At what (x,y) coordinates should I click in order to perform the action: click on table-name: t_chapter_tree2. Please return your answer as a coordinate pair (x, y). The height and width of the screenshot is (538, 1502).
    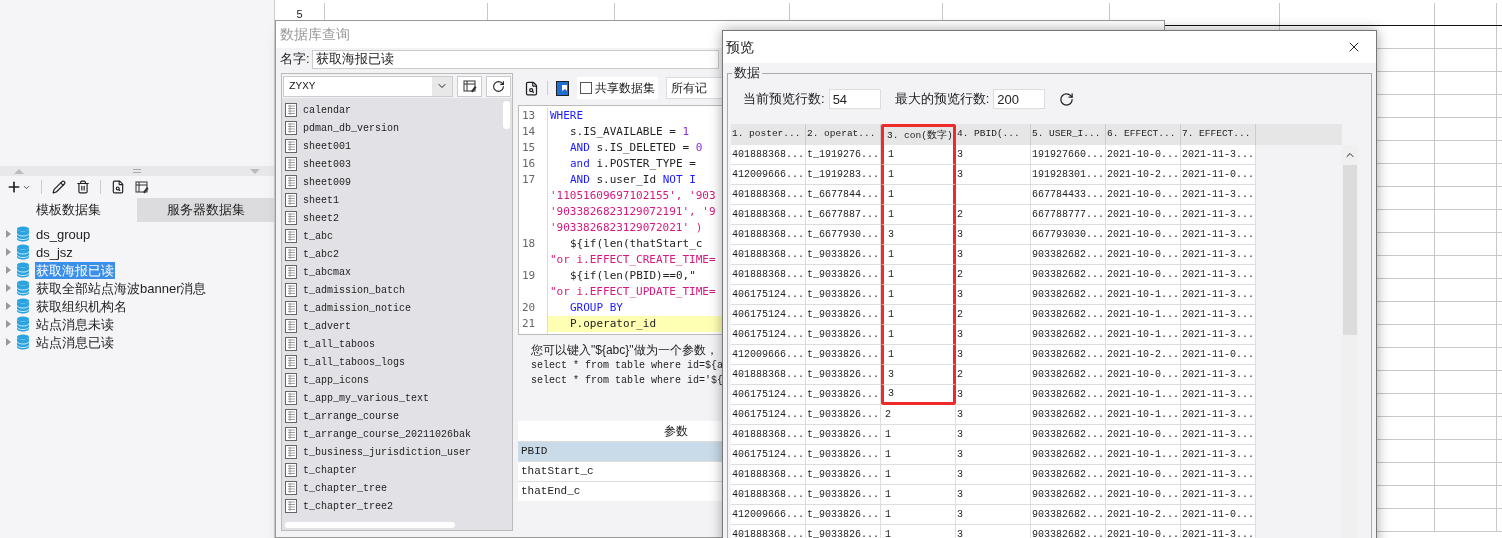
    Looking at the image, I should click on (348, 506).